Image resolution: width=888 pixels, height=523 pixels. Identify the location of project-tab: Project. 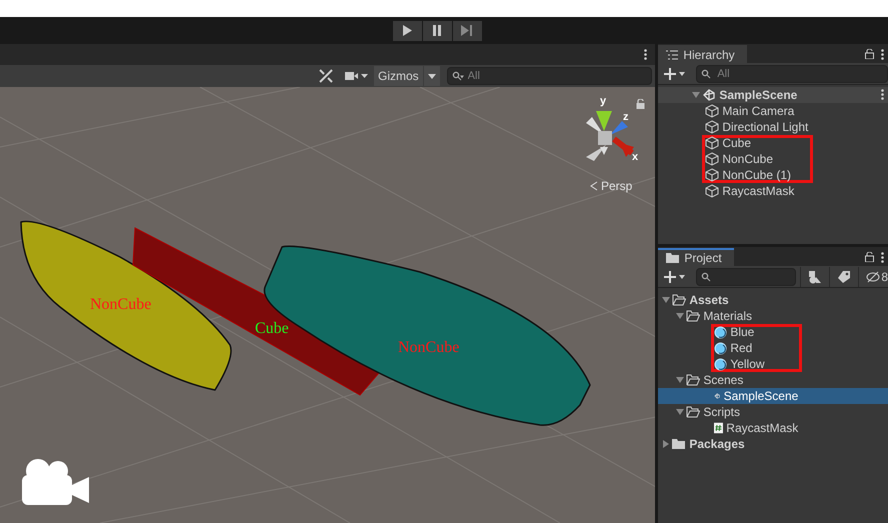
(696, 257).